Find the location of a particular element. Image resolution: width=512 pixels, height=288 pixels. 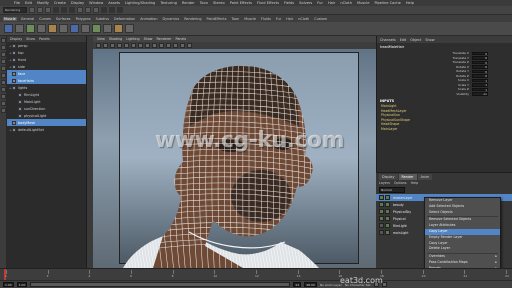

select-tool-icon is located at coordinates (3, 40).